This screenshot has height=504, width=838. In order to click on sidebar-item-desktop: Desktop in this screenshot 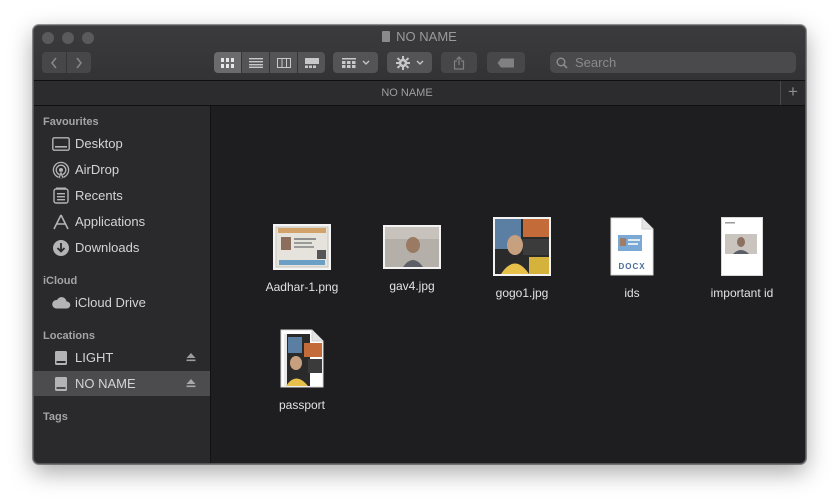, I will do `click(122, 143)`.